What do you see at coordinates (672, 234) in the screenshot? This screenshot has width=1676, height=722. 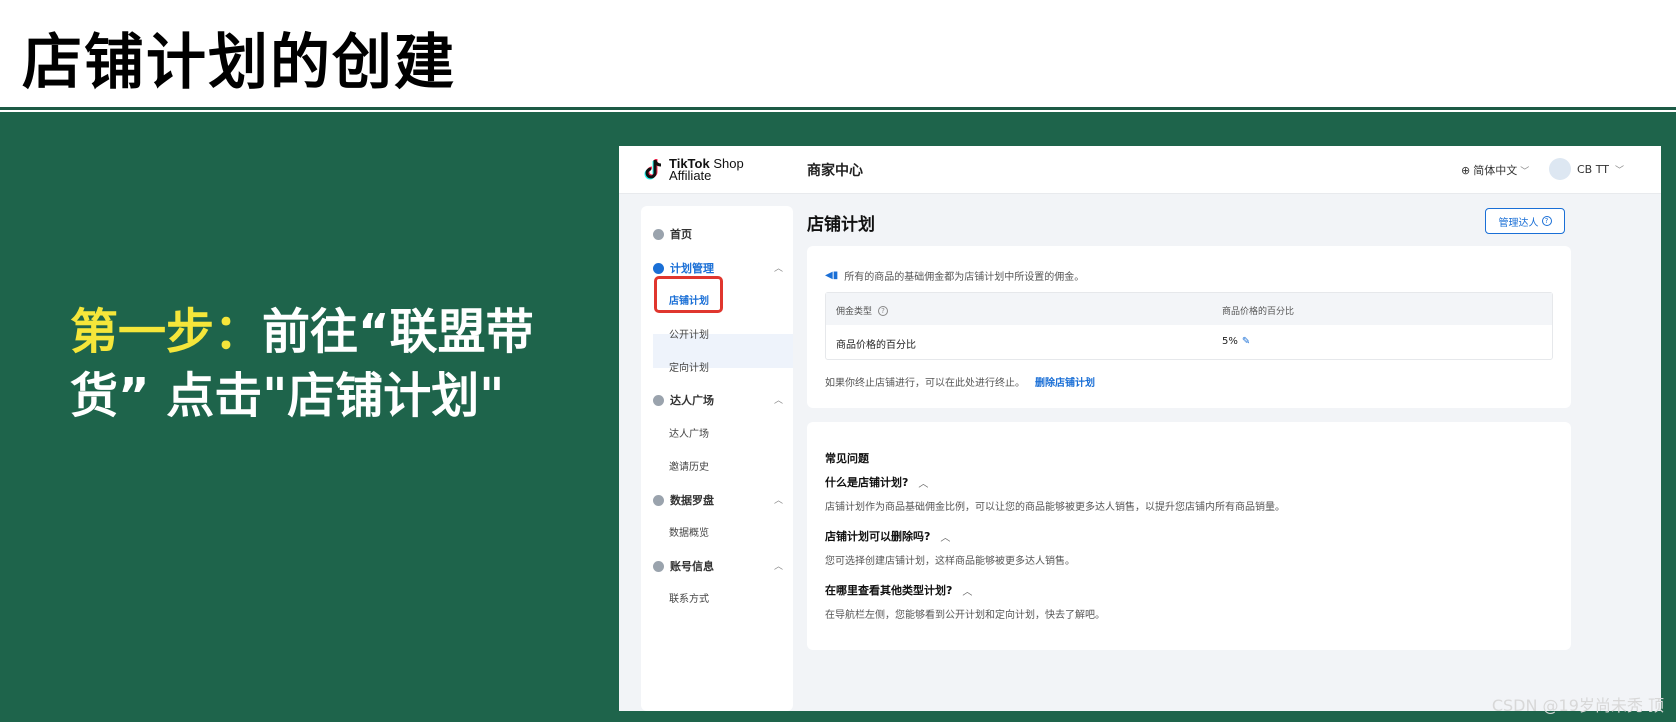 I see `sidebar-item-home: 首页` at bounding box center [672, 234].